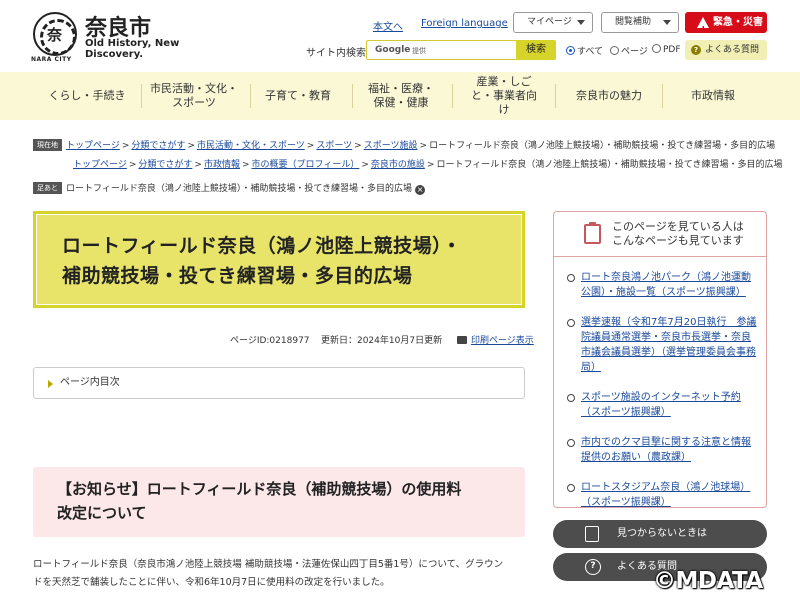 This screenshot has width=800, height=600. What do you see at coordinates (391, 146) in the screenshot?
I see `breadcrumb-link: スポーツ施設` at bounding box center [391, 146].